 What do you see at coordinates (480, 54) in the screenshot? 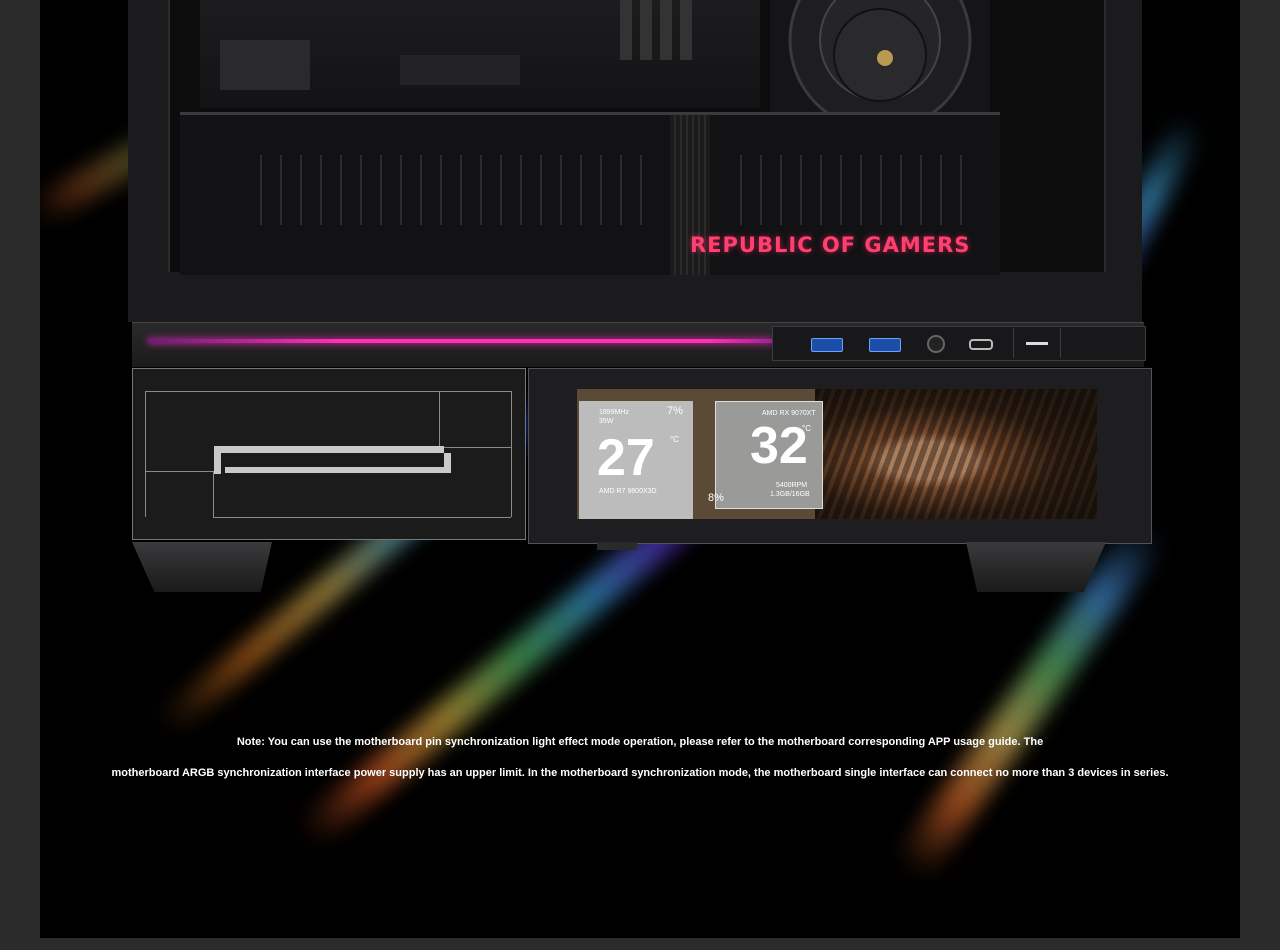
I see `motherboard` at bounding box center [480, 54].